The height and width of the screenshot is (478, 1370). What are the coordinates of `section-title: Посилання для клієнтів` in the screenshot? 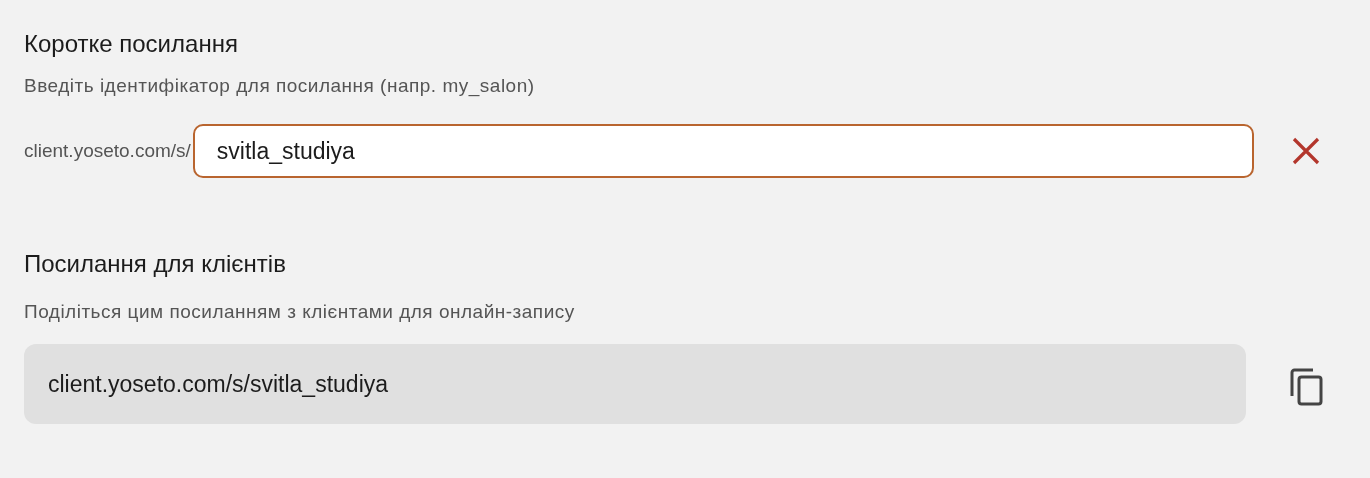 It's located at (155, 264).